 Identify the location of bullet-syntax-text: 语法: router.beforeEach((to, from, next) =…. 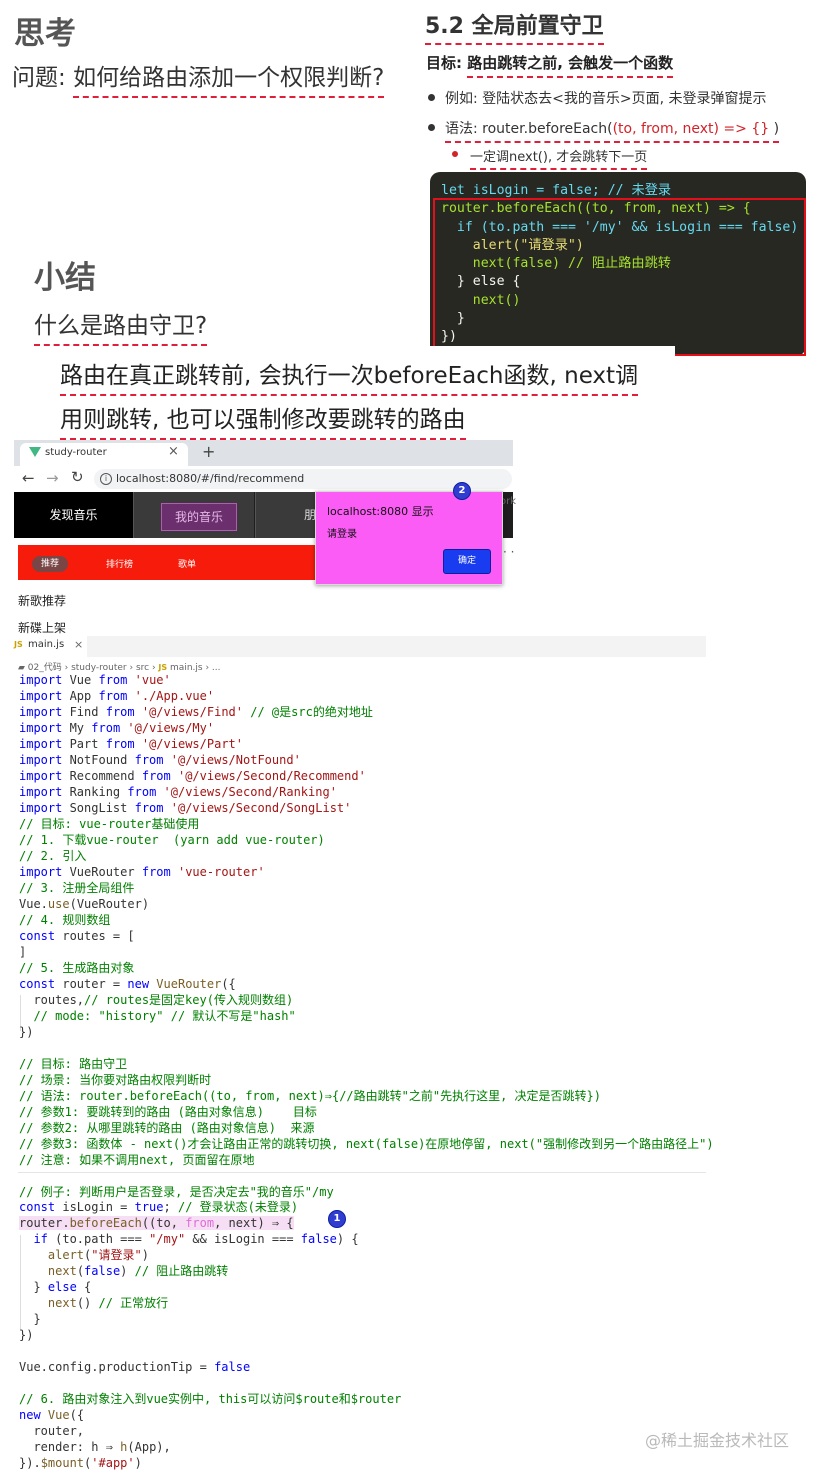
(612, 132).